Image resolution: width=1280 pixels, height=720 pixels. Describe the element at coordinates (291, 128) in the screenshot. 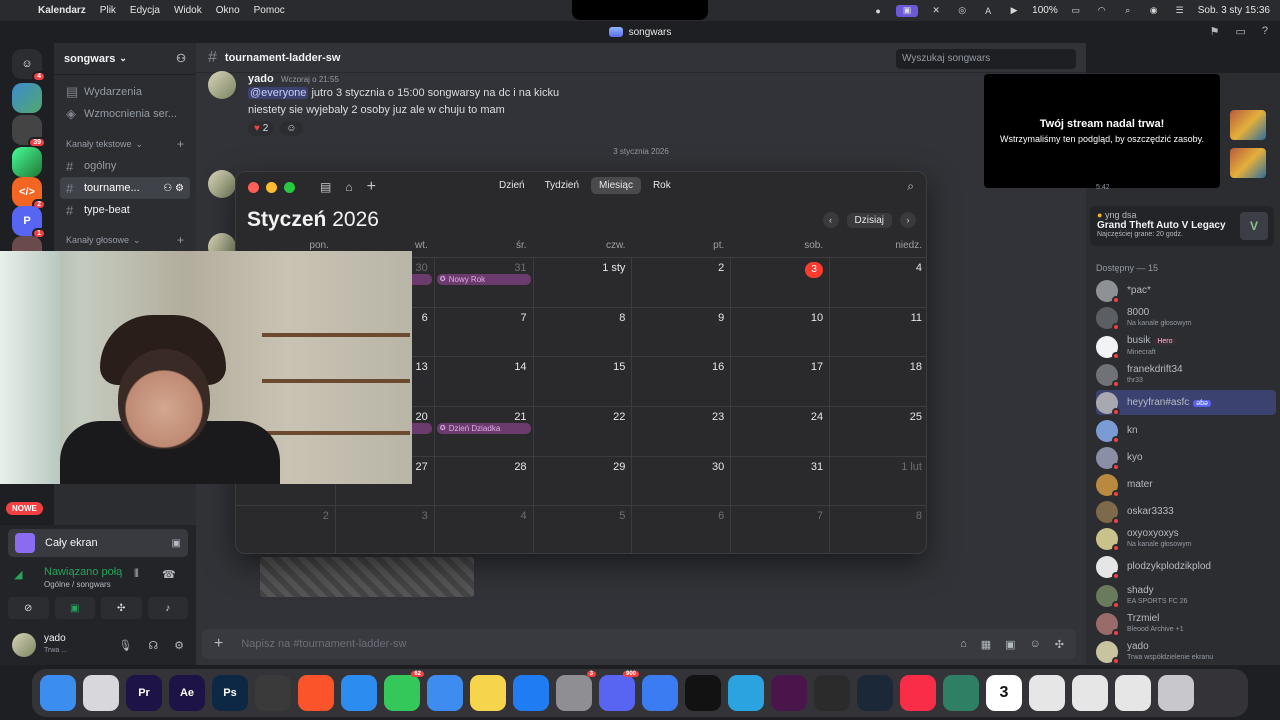

I see `add-reaction-button: ☺` at that location.